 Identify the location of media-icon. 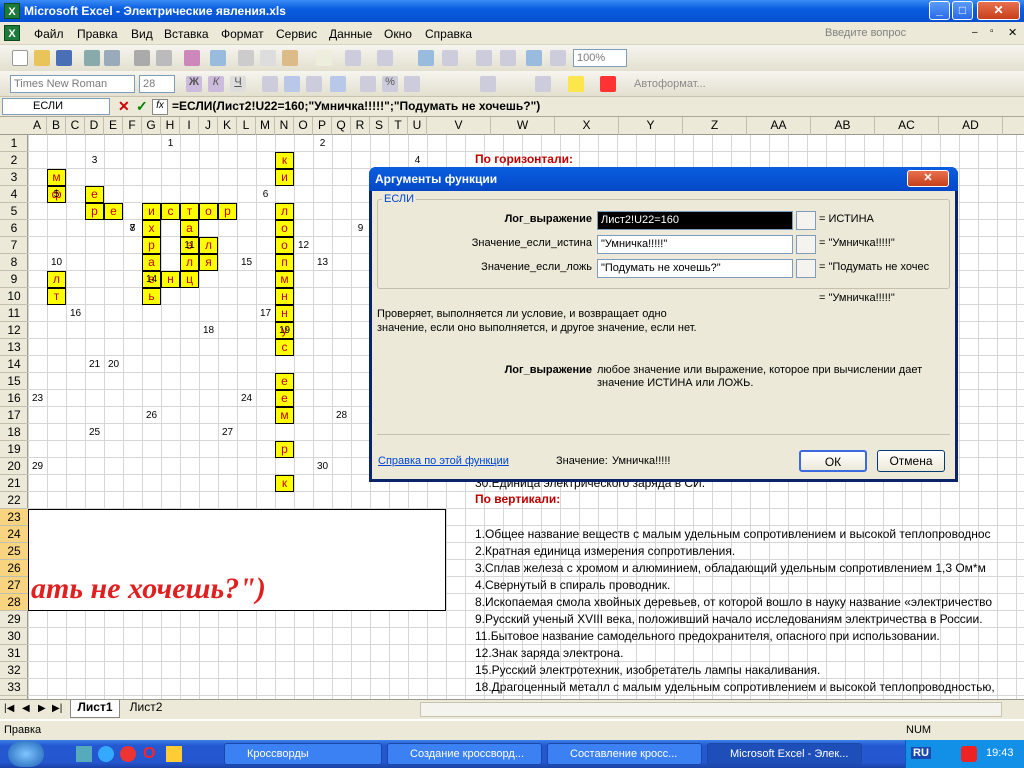
(128, 754).